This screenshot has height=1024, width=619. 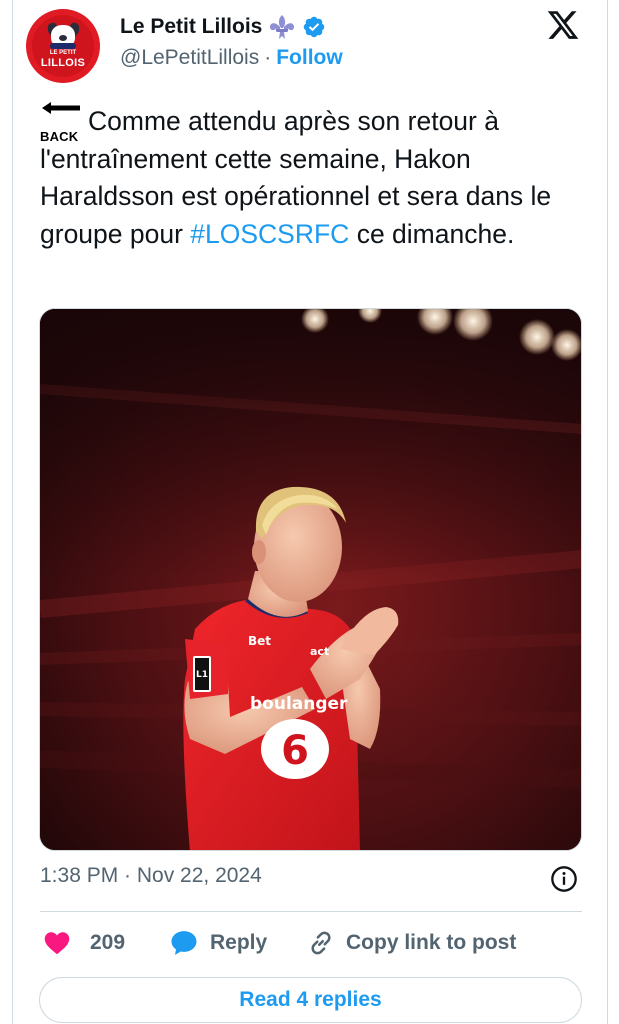 I want to click on chest-logo-left: Bet, so click(x=259, y=641).